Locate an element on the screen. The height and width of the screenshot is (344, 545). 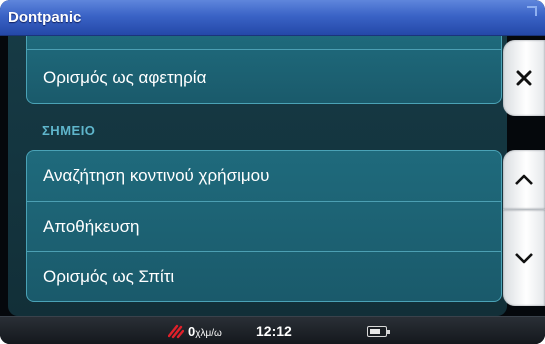
close-x-icon is located at coordinates (524, 78).